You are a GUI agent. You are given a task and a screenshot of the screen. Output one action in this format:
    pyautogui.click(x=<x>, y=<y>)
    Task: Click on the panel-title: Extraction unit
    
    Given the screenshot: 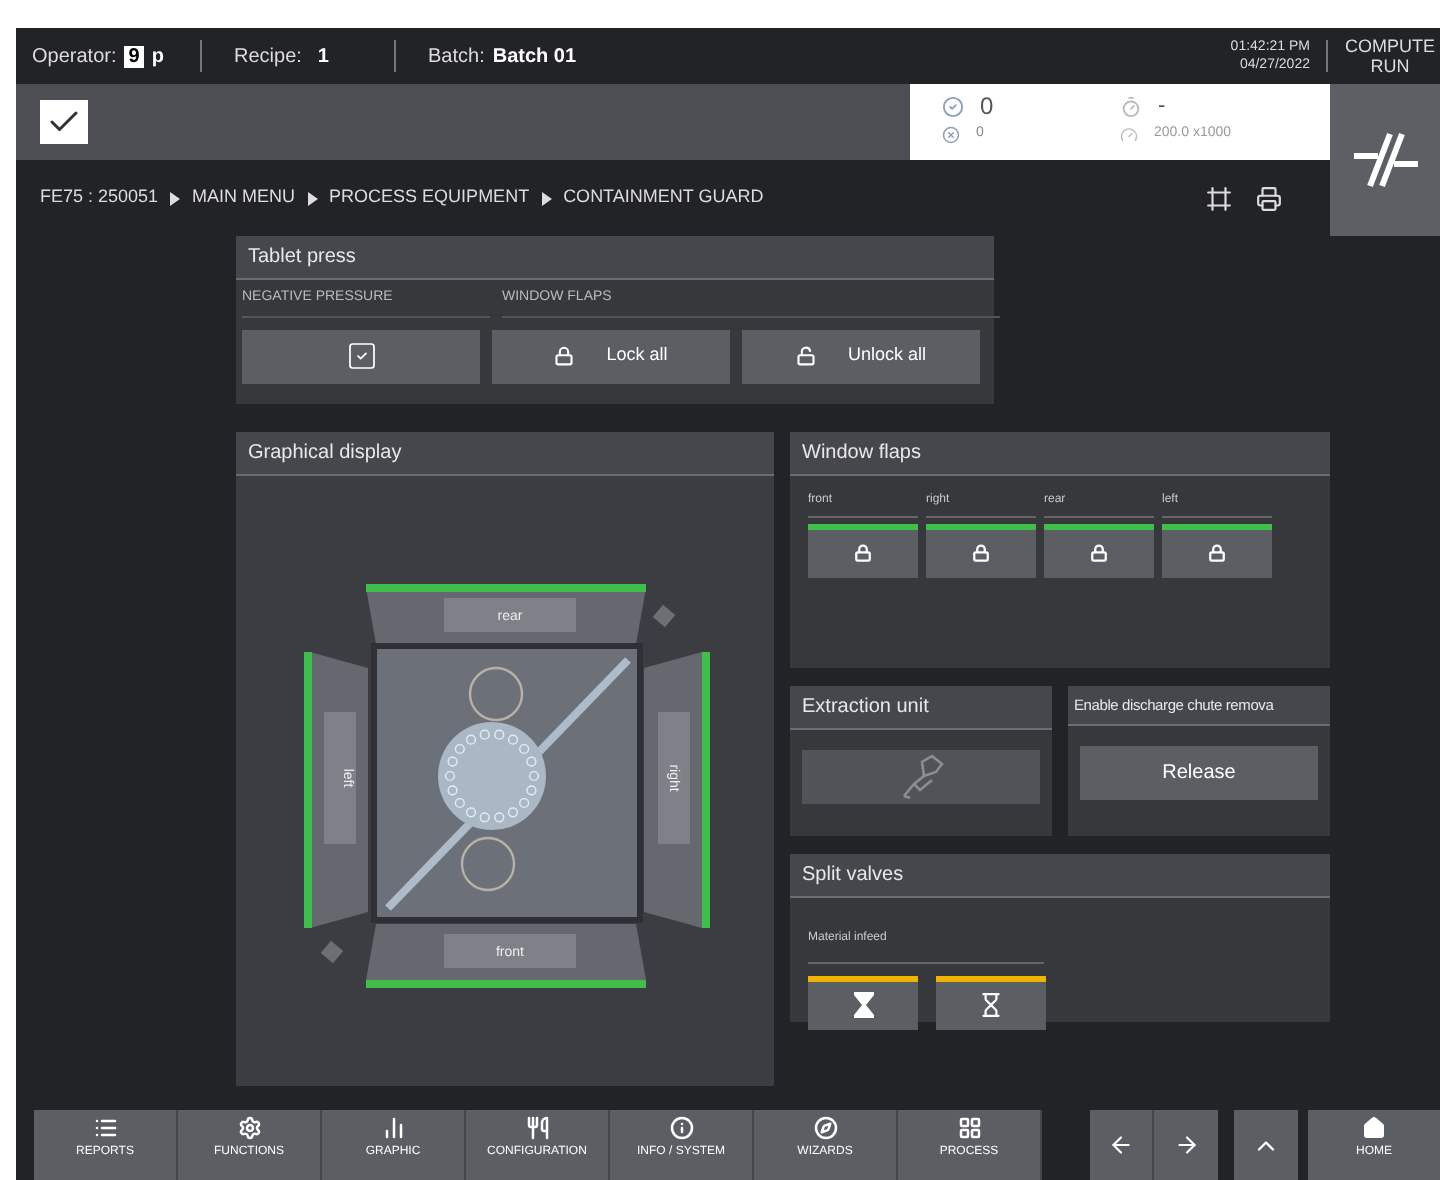 What is the action you would take?
    pyautogui.click(x=921, y=707)
    